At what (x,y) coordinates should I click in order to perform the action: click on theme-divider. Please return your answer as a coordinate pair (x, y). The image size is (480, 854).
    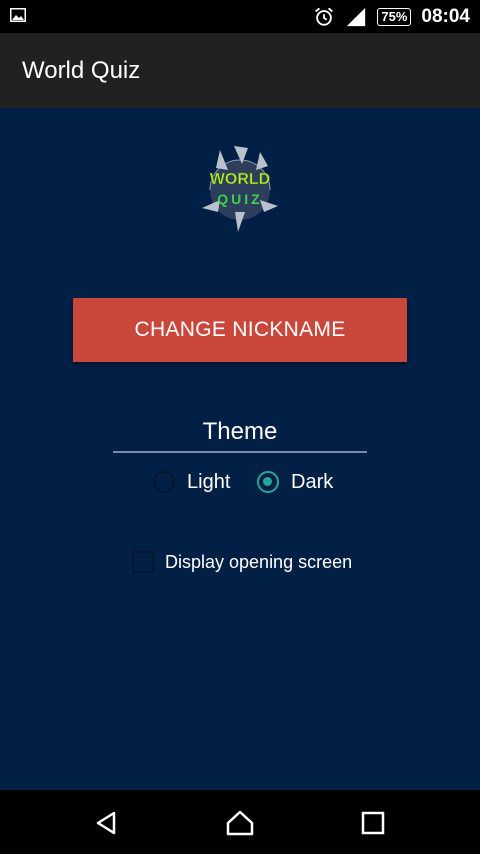
    Looking at the image, I should click on (240, 452).